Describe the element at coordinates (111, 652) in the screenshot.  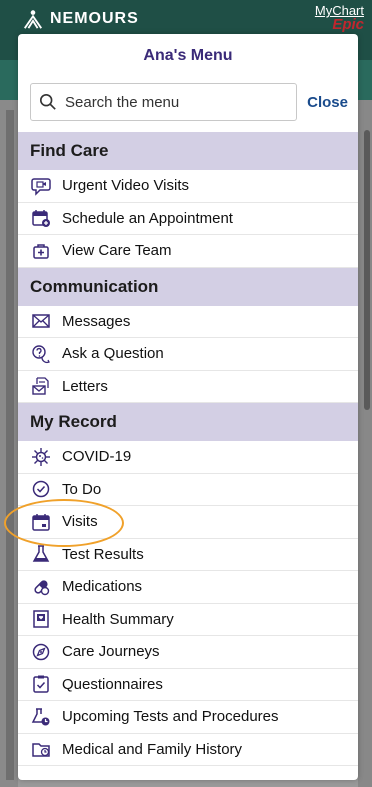
I see `menu-item-label: Care Journeys` at that location.